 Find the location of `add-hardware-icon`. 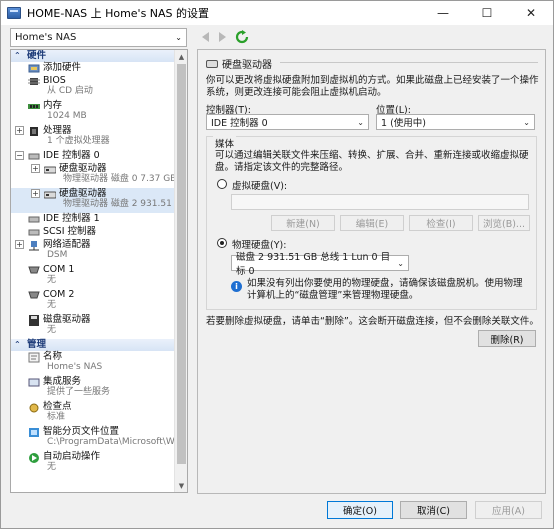

add-hardware-icon is located at coordinates (34, 68).